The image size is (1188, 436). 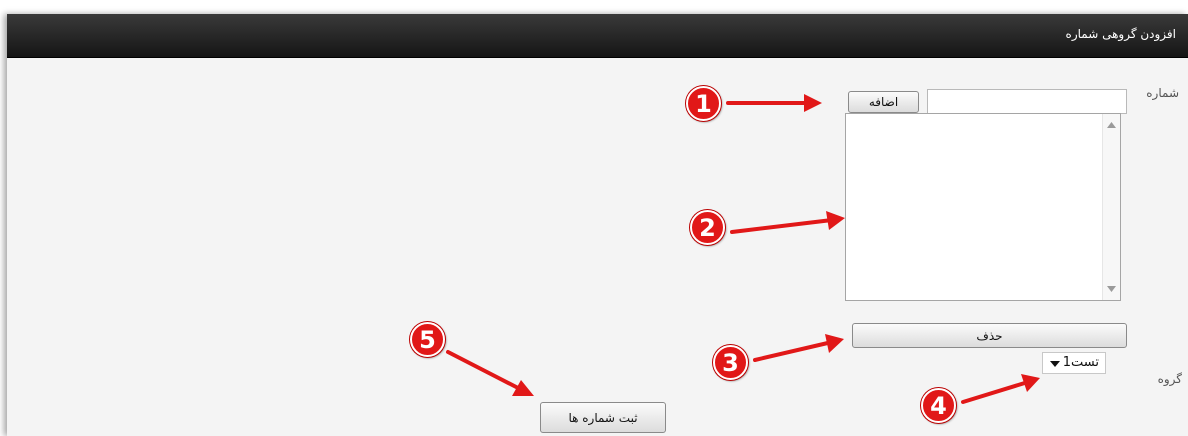 I want to click on annotation-marker-3: 3, so click(x=730, y=362).